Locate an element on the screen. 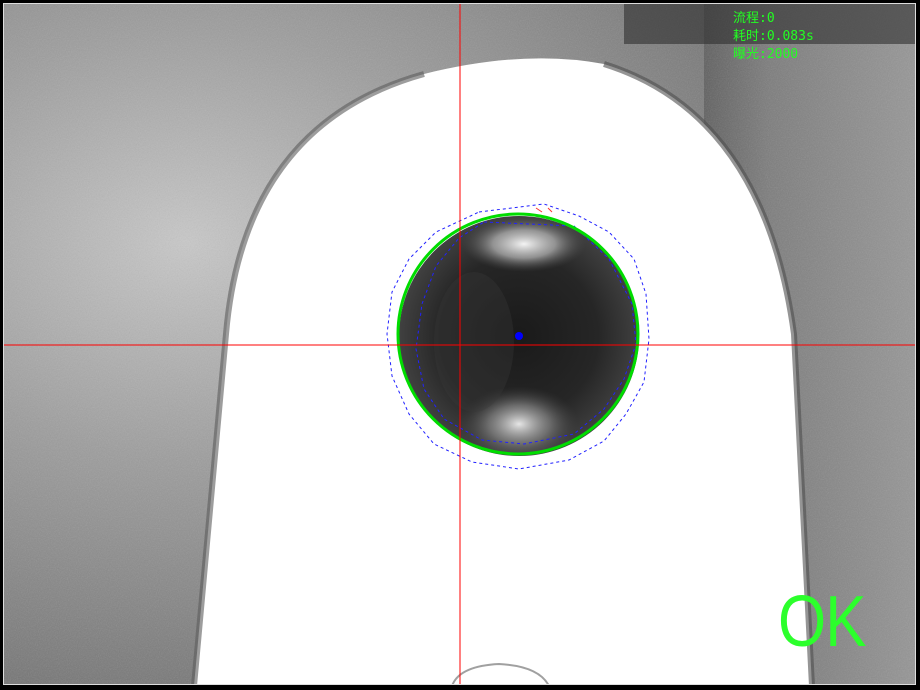  exposure-label: 曝光:2000 is located at coordinates (766, 54).